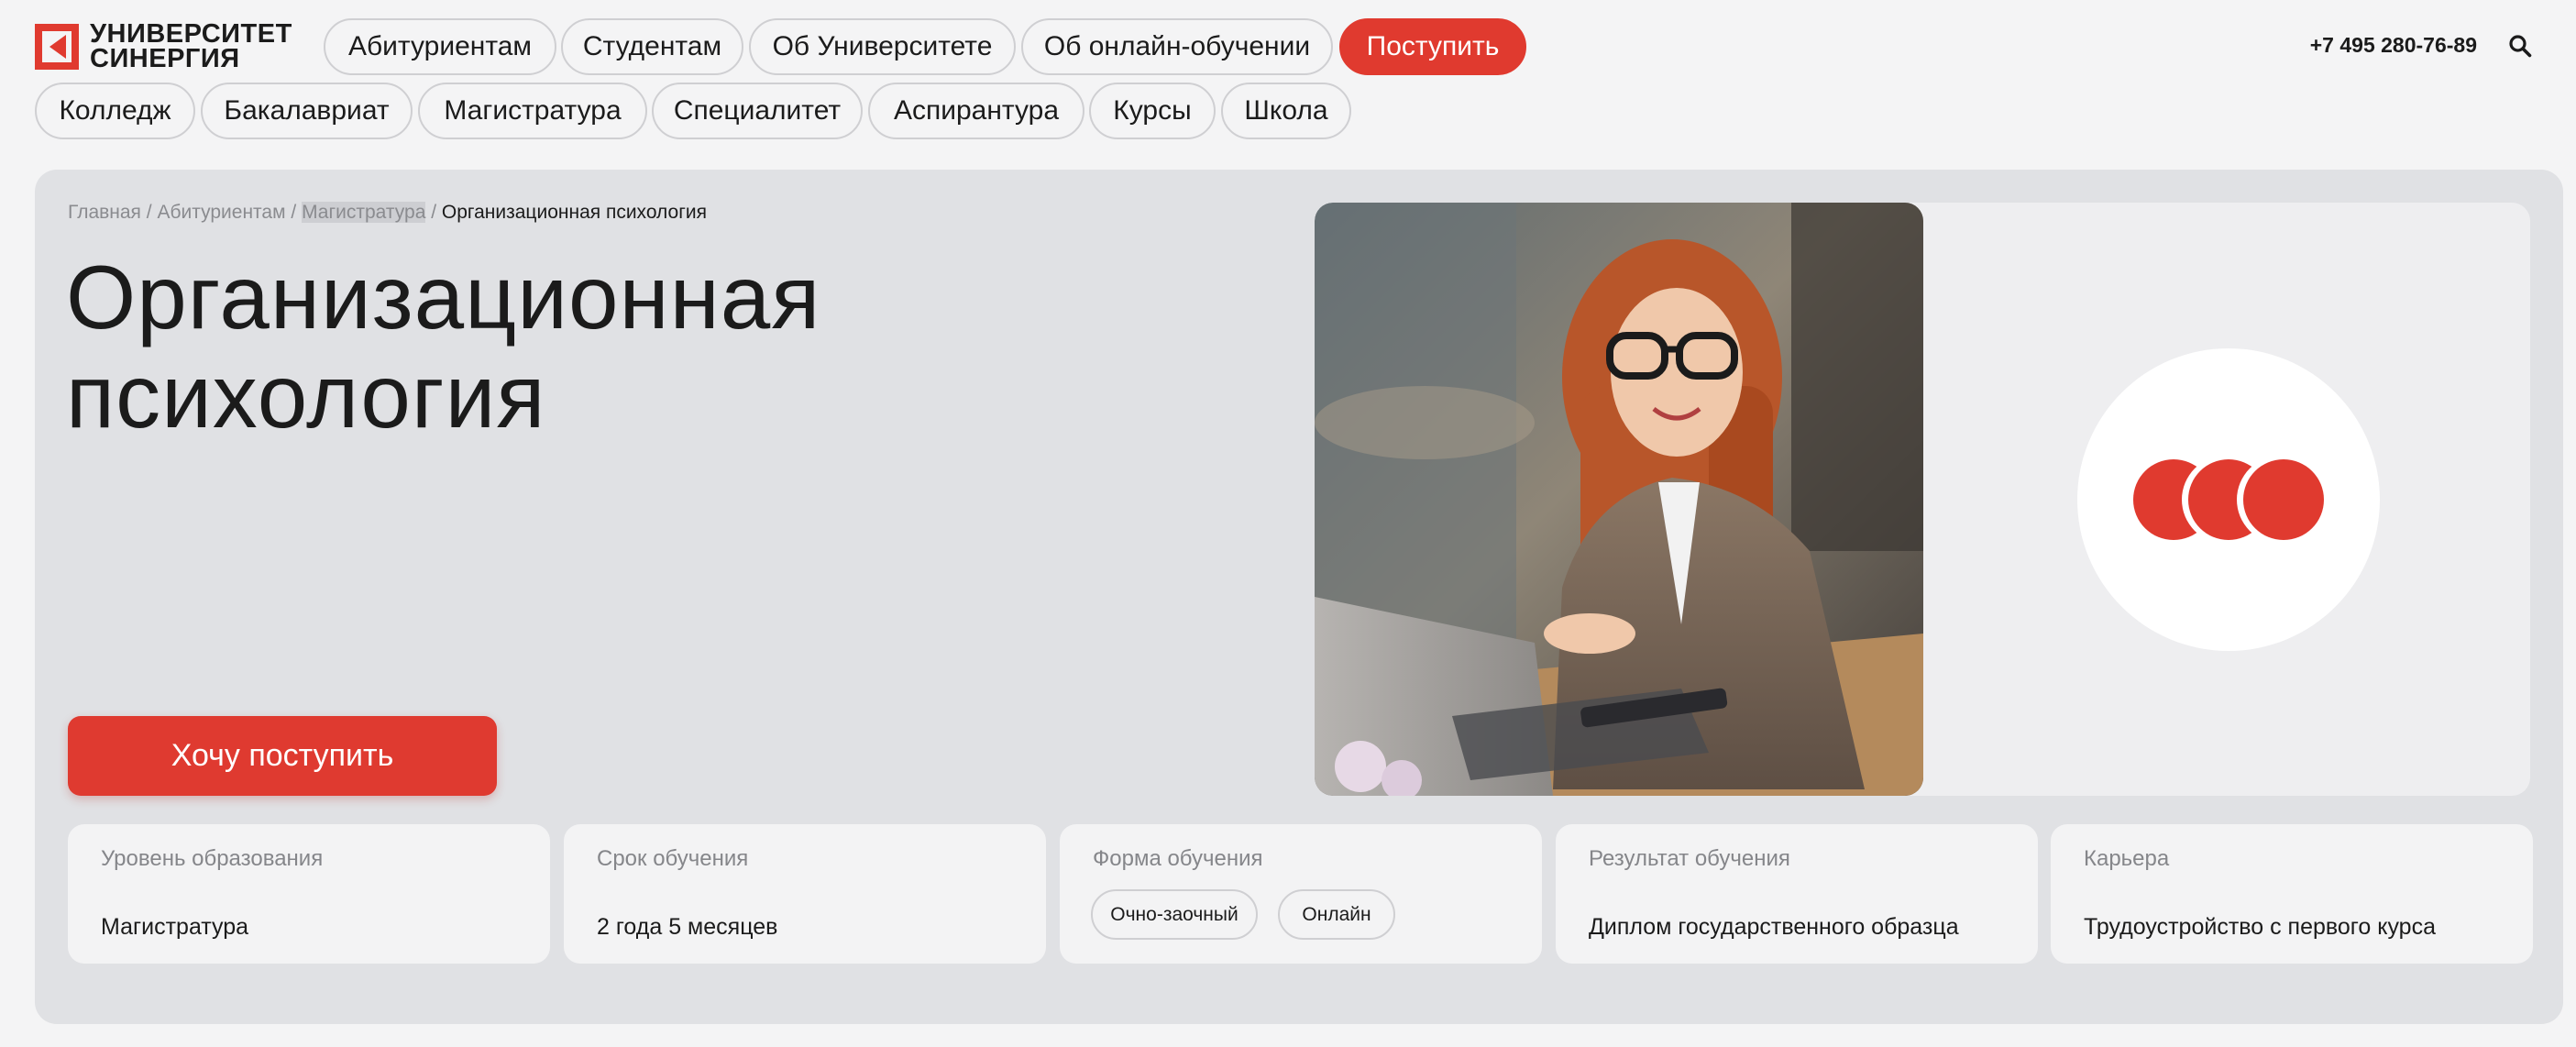 This screenshot has width=2576, height=1047. Describe the element at coordinates (309, 894) in the screenshot. I see `info-card-education-level: Уровень образования Магистратура` at that location.